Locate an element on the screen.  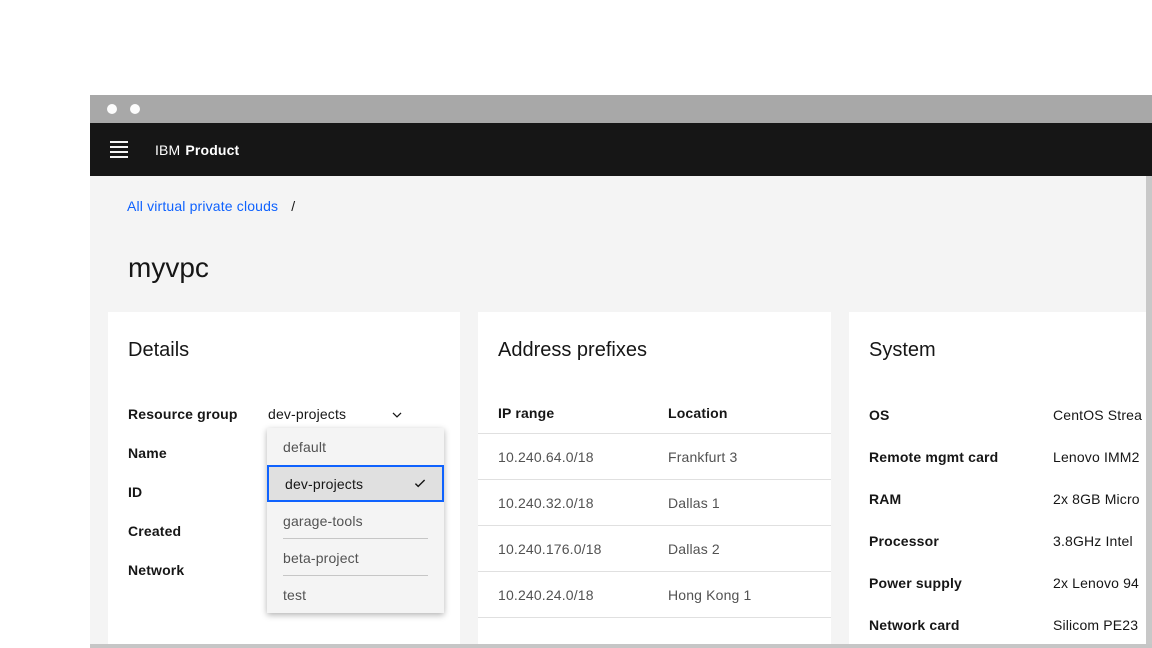
address-prefixes-heading: Address prefixes is located at coordinates (572, 350).